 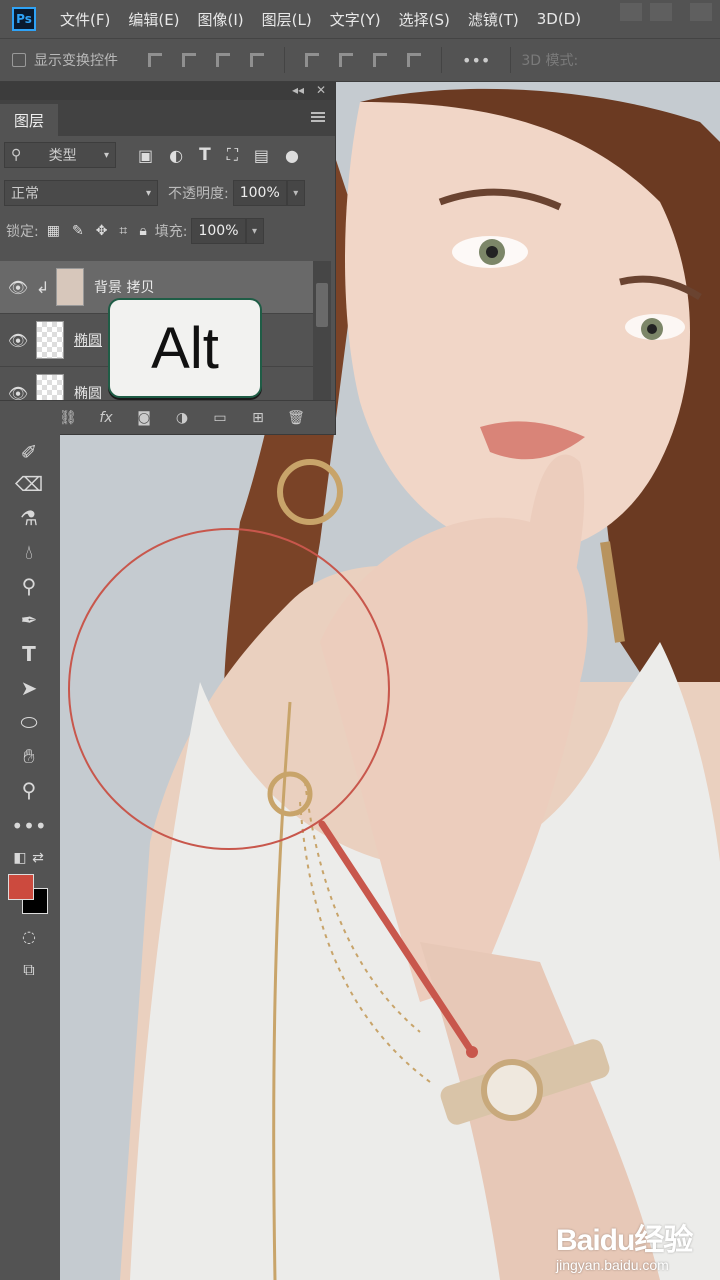 I want to click on panel-tab-row: 图层, so click(x=167, y=118).